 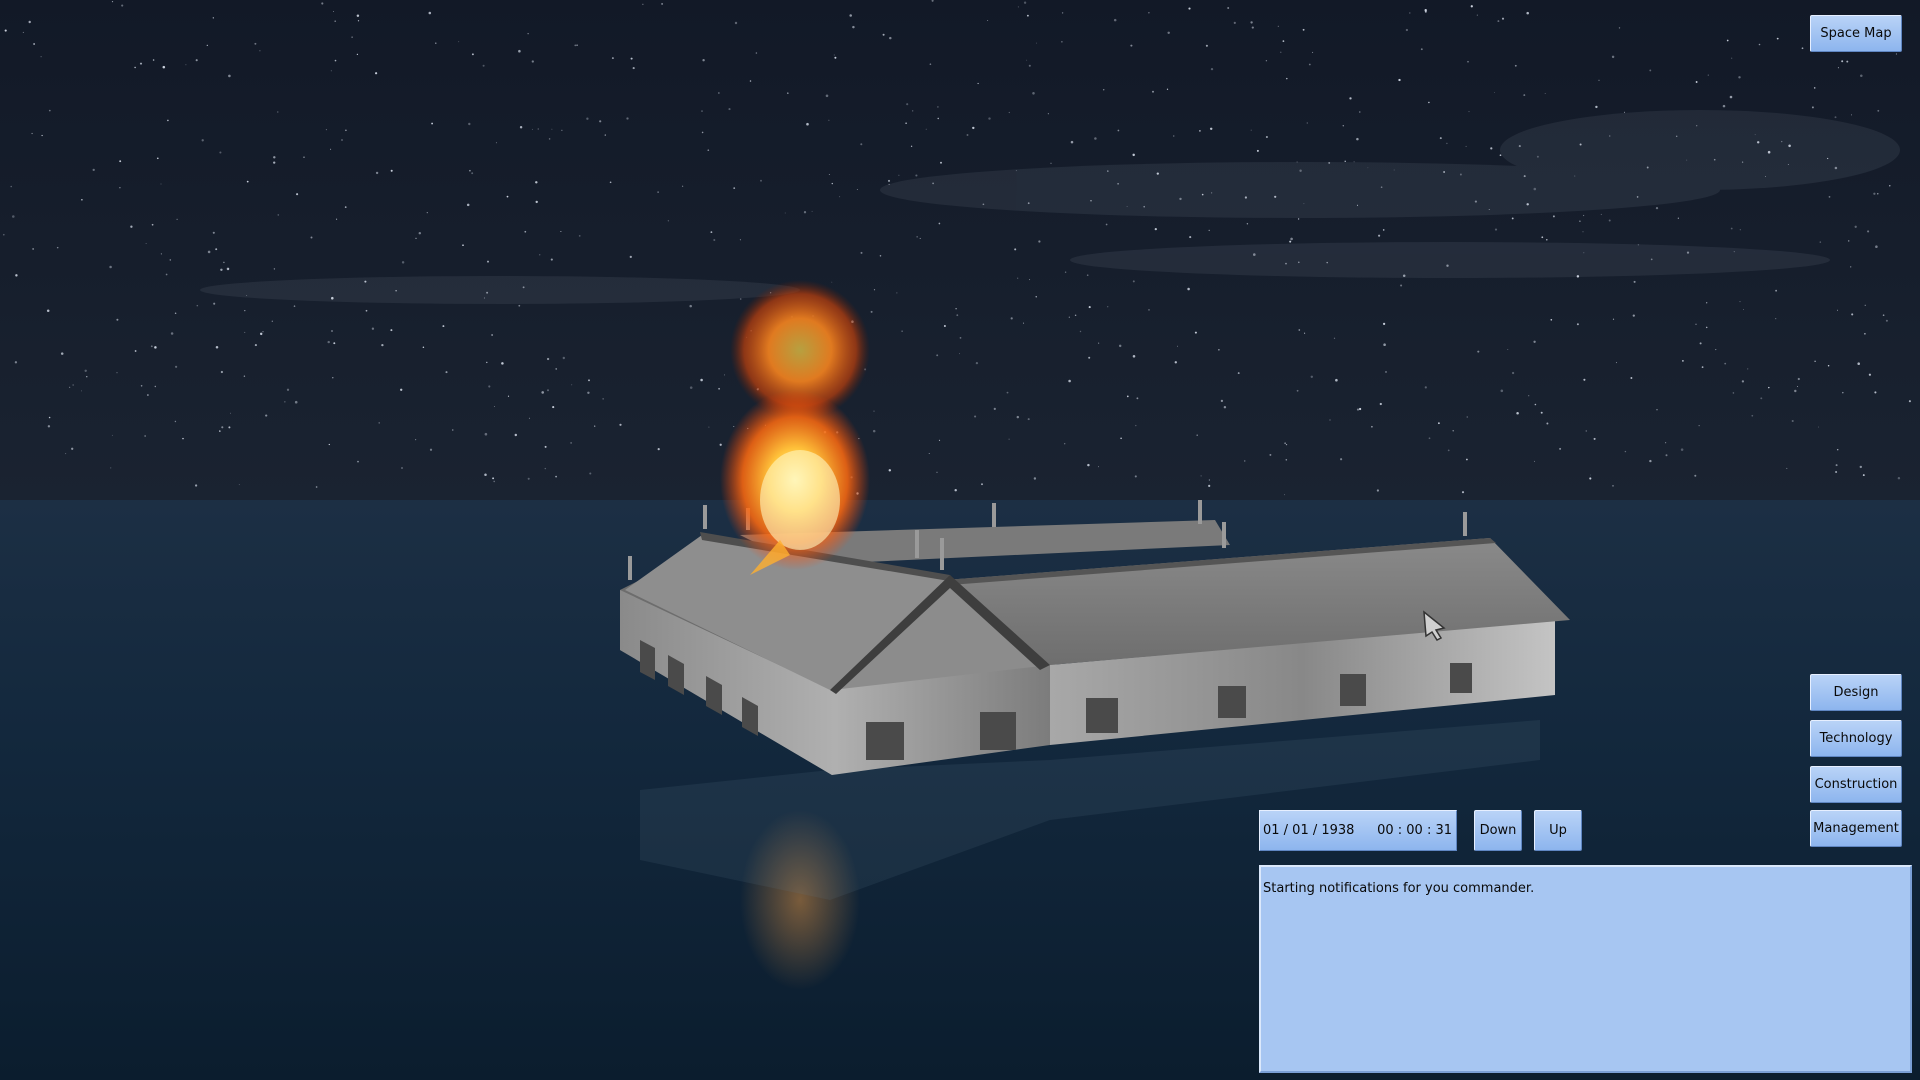 What do you see at coordinates (1856, 784) in the screenshot?
I see `construction-button: Construction` at bounding box center [1856, 784].